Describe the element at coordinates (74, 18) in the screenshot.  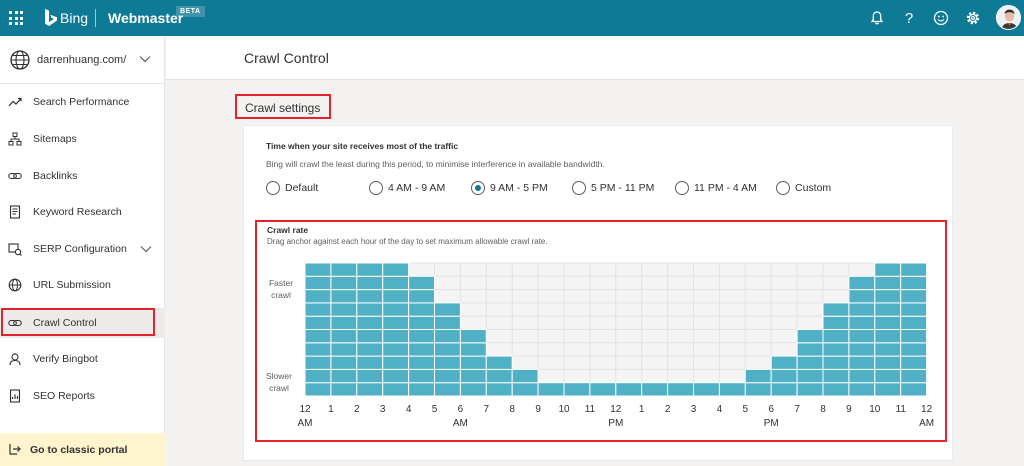
I see `brand-name: Bing` at that location.